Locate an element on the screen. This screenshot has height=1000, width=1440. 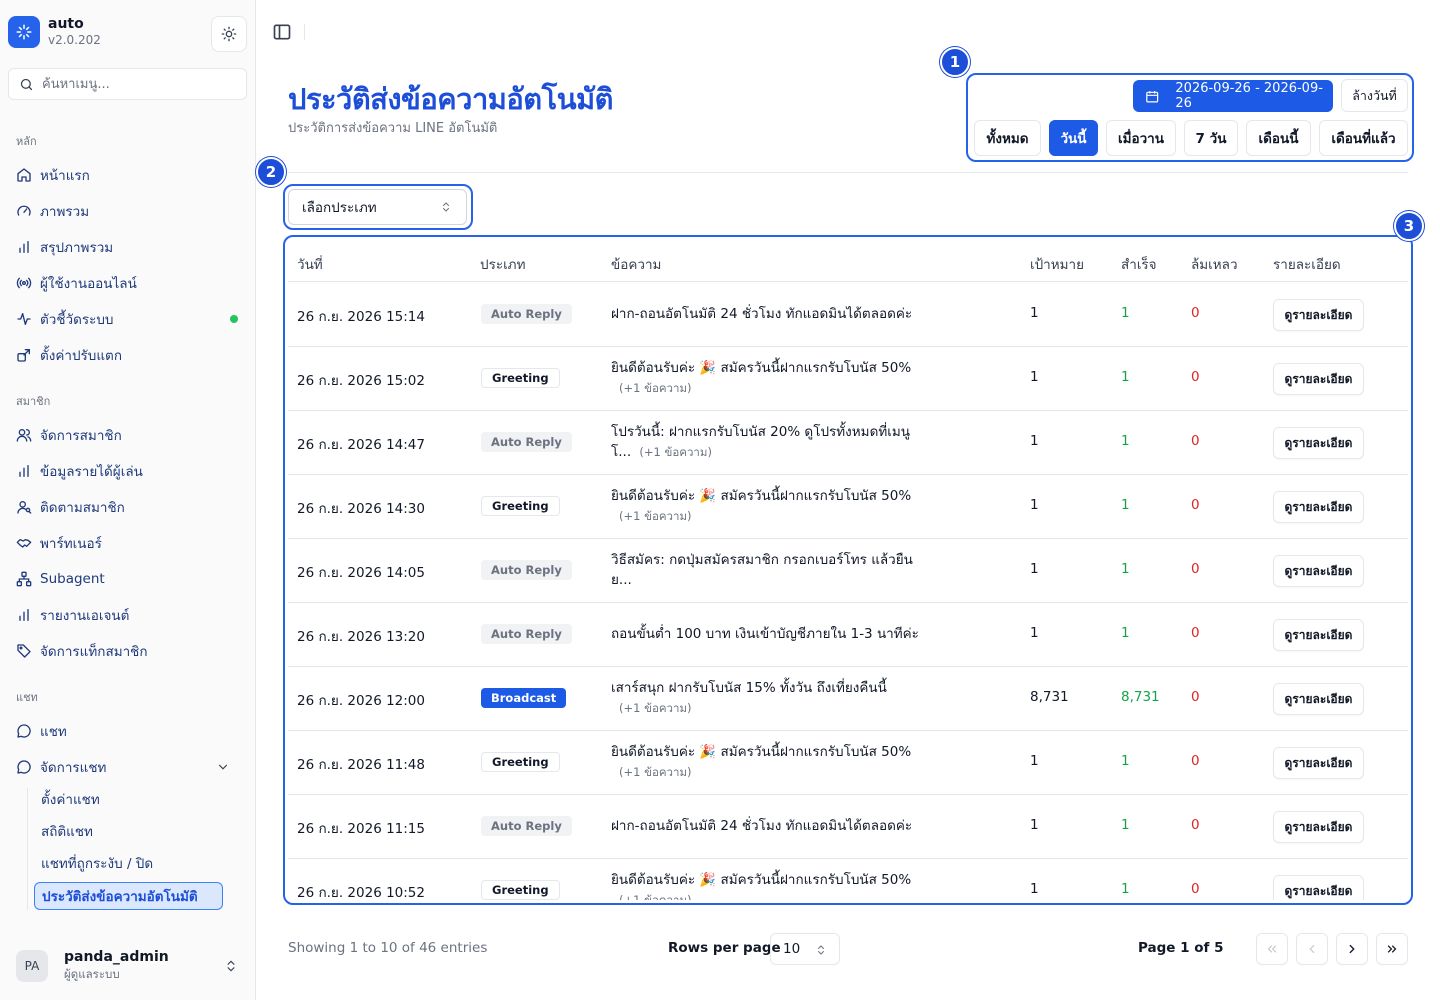
filter-7days-button: 7 วัน is located at coordinates (1211, 138).